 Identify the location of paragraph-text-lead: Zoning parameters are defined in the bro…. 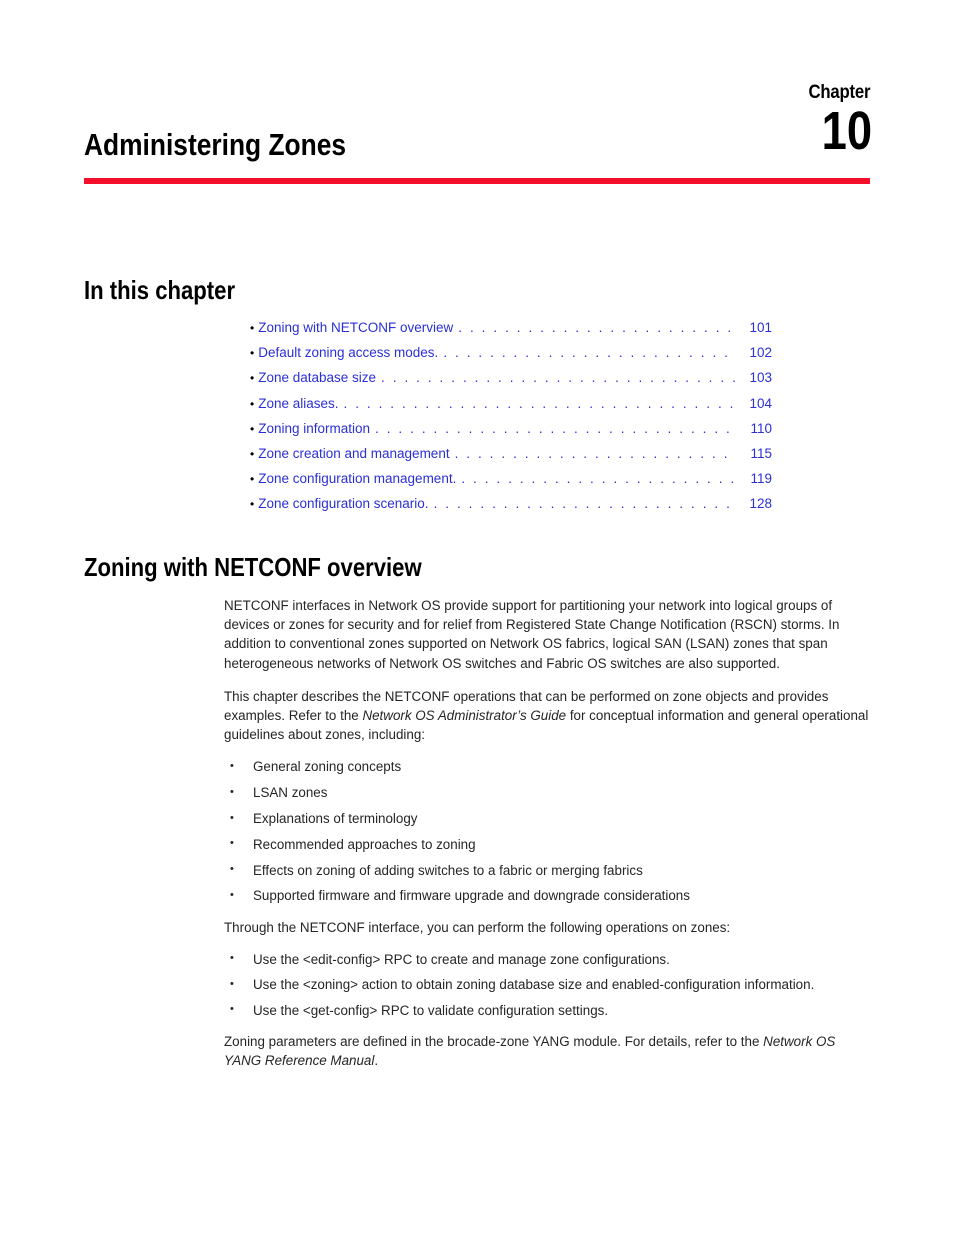
(494, 1041).